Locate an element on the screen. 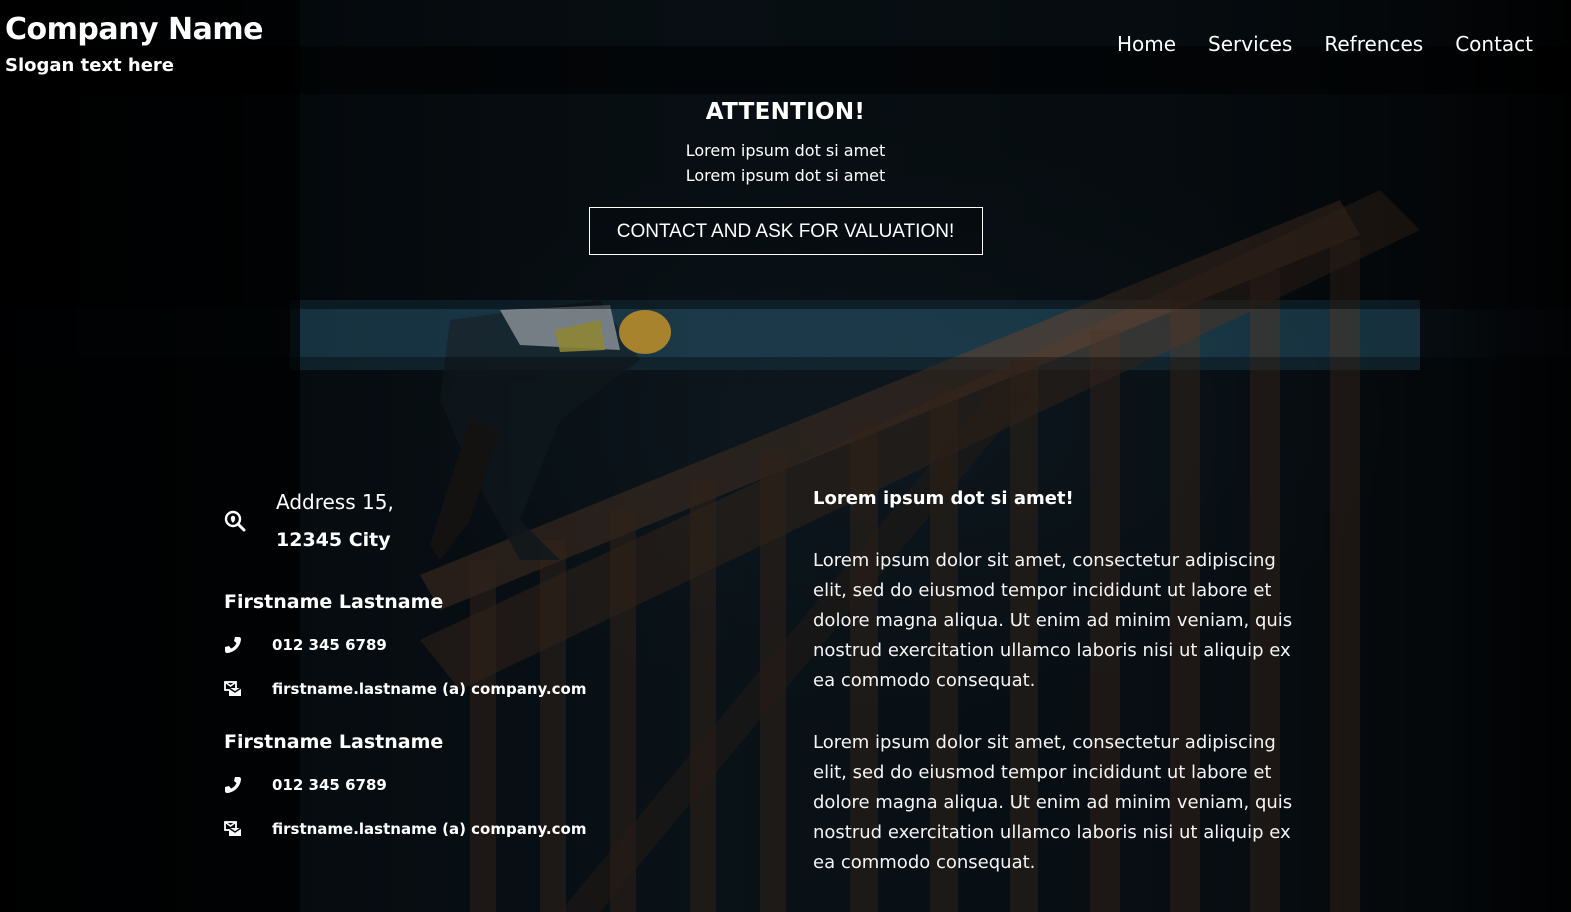 Image resolution: width=1571 pixels, height=912 pixels. nav-refrences: Refrences is located at coordinates (1373, 44).